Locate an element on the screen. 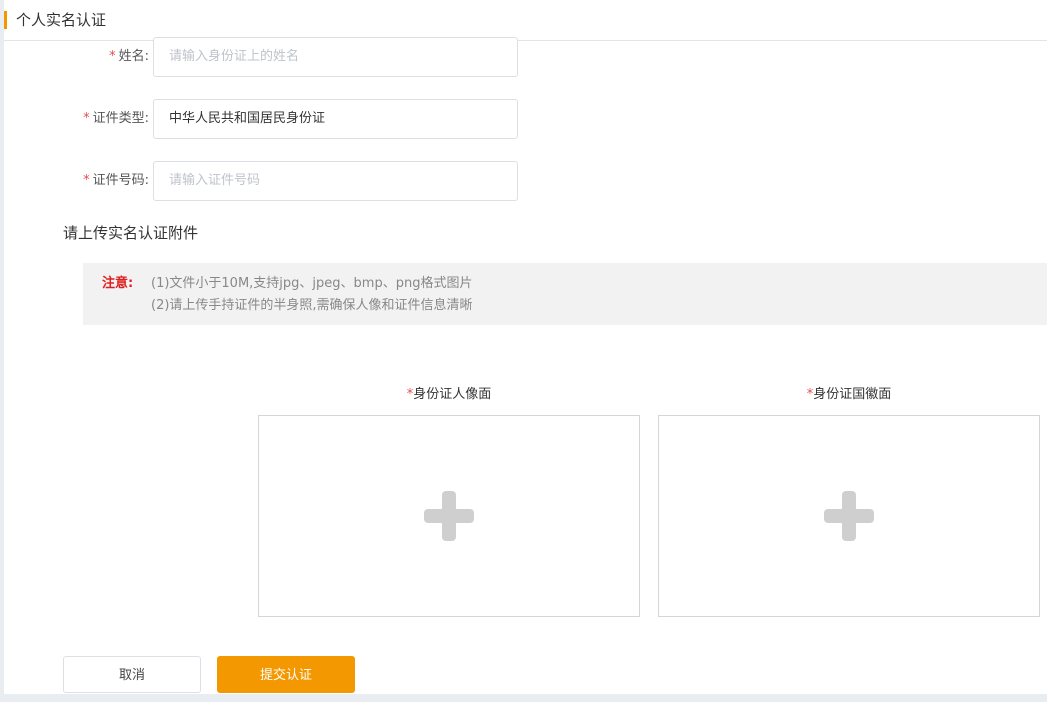 Image resolution: width=1047 pixels, height=702 pixels. upload-back-dropzone is located at coordinates (849, 516).